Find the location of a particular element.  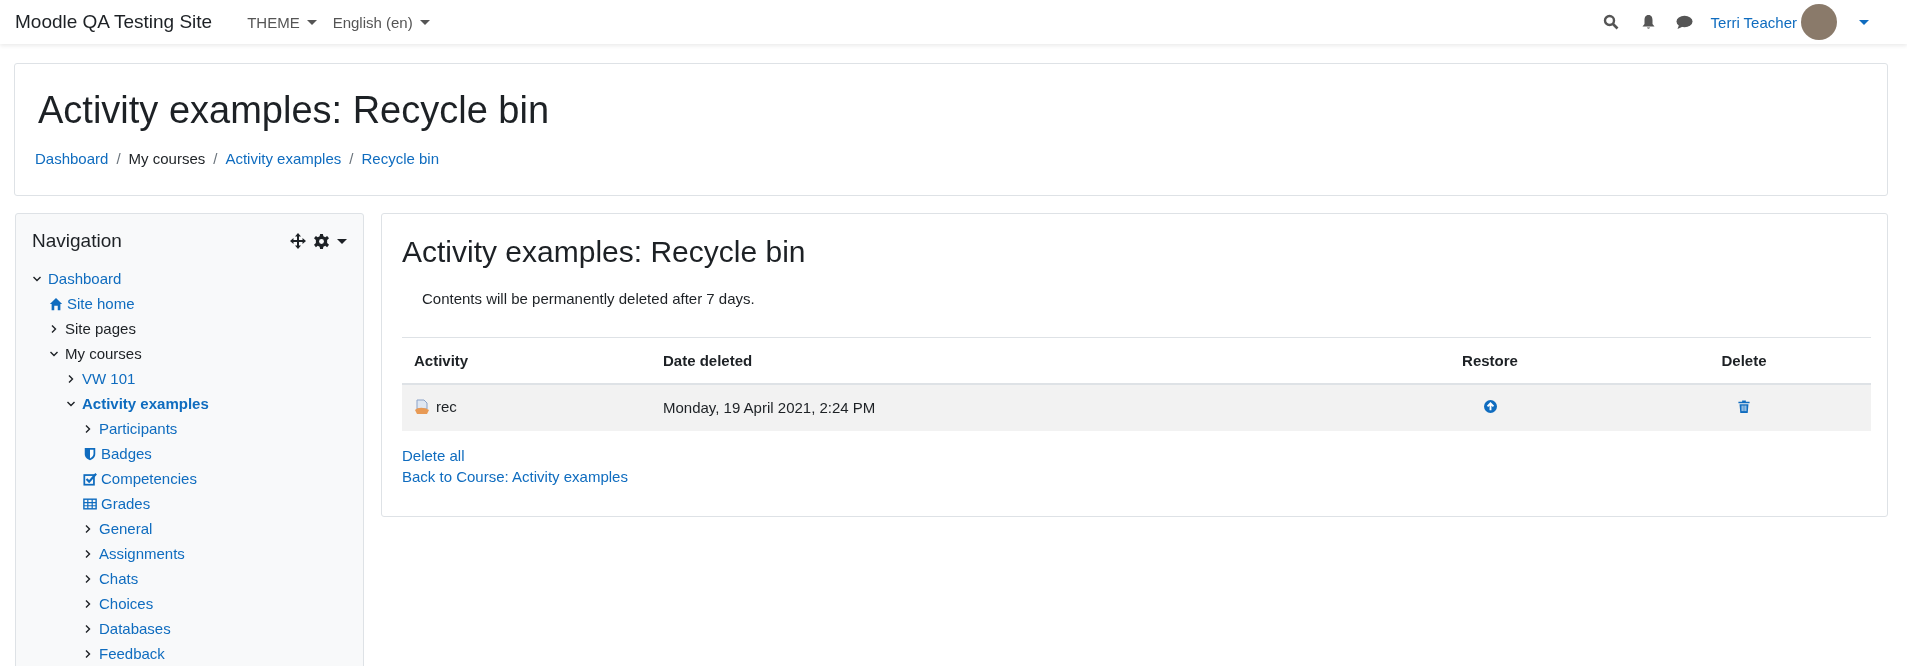

checkbox-icon is located at coordinates (90, 478).